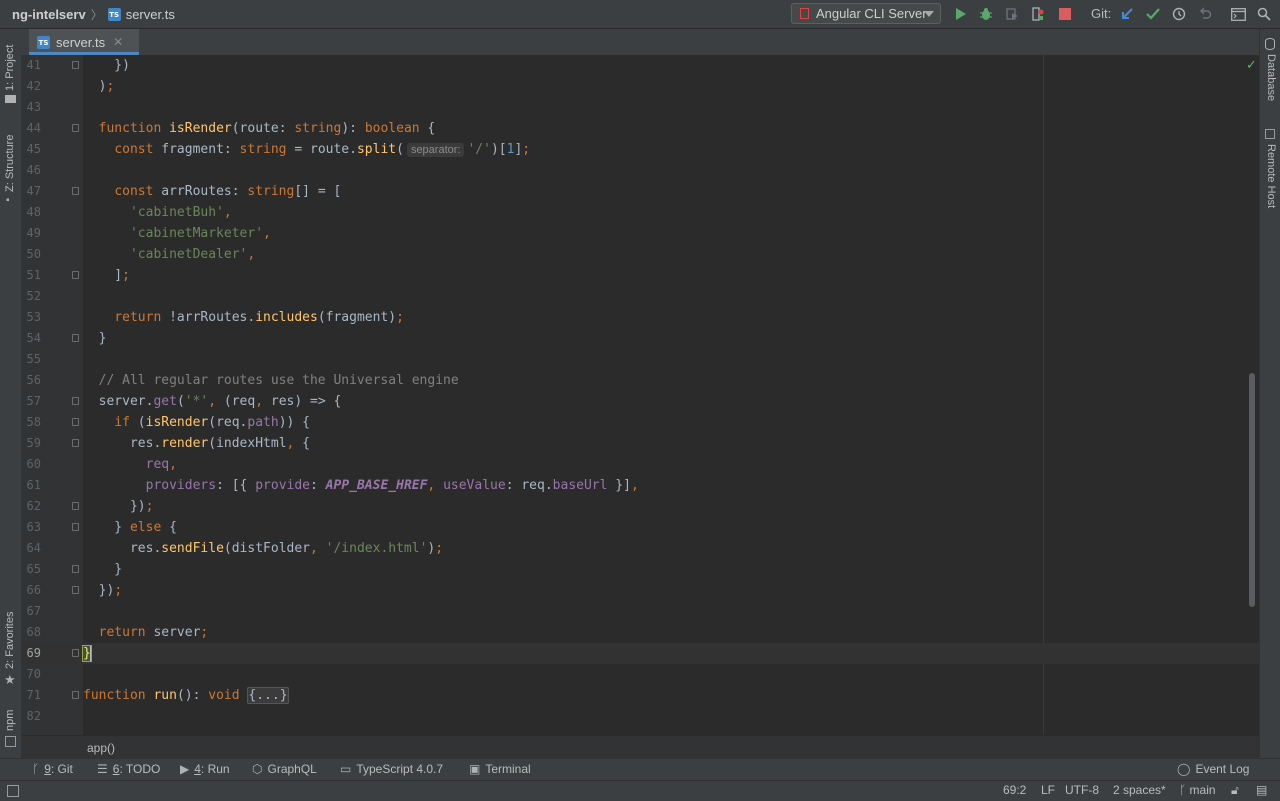  Describe the element at coordinates (49, 14) in the screenshot. I see `breadcrumb-project: ng-intelserv` at that location.